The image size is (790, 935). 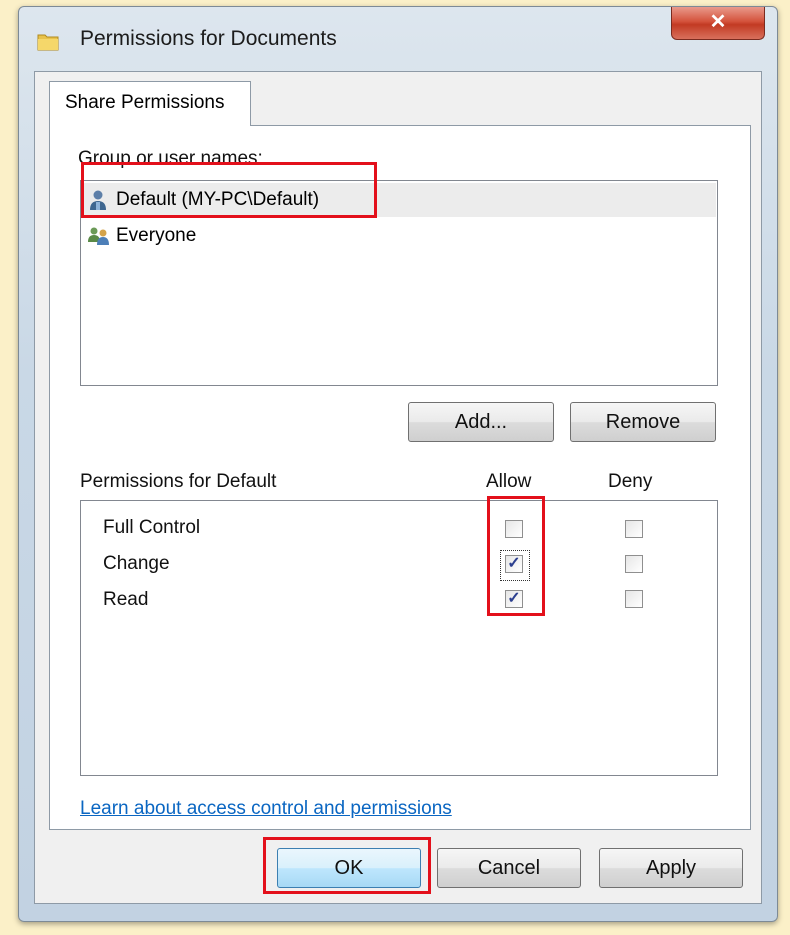 What do you see at coordinates (634, 529) in the screenshot?
I see `deny-full-control-checkbox` at bounding box center [634, 529].